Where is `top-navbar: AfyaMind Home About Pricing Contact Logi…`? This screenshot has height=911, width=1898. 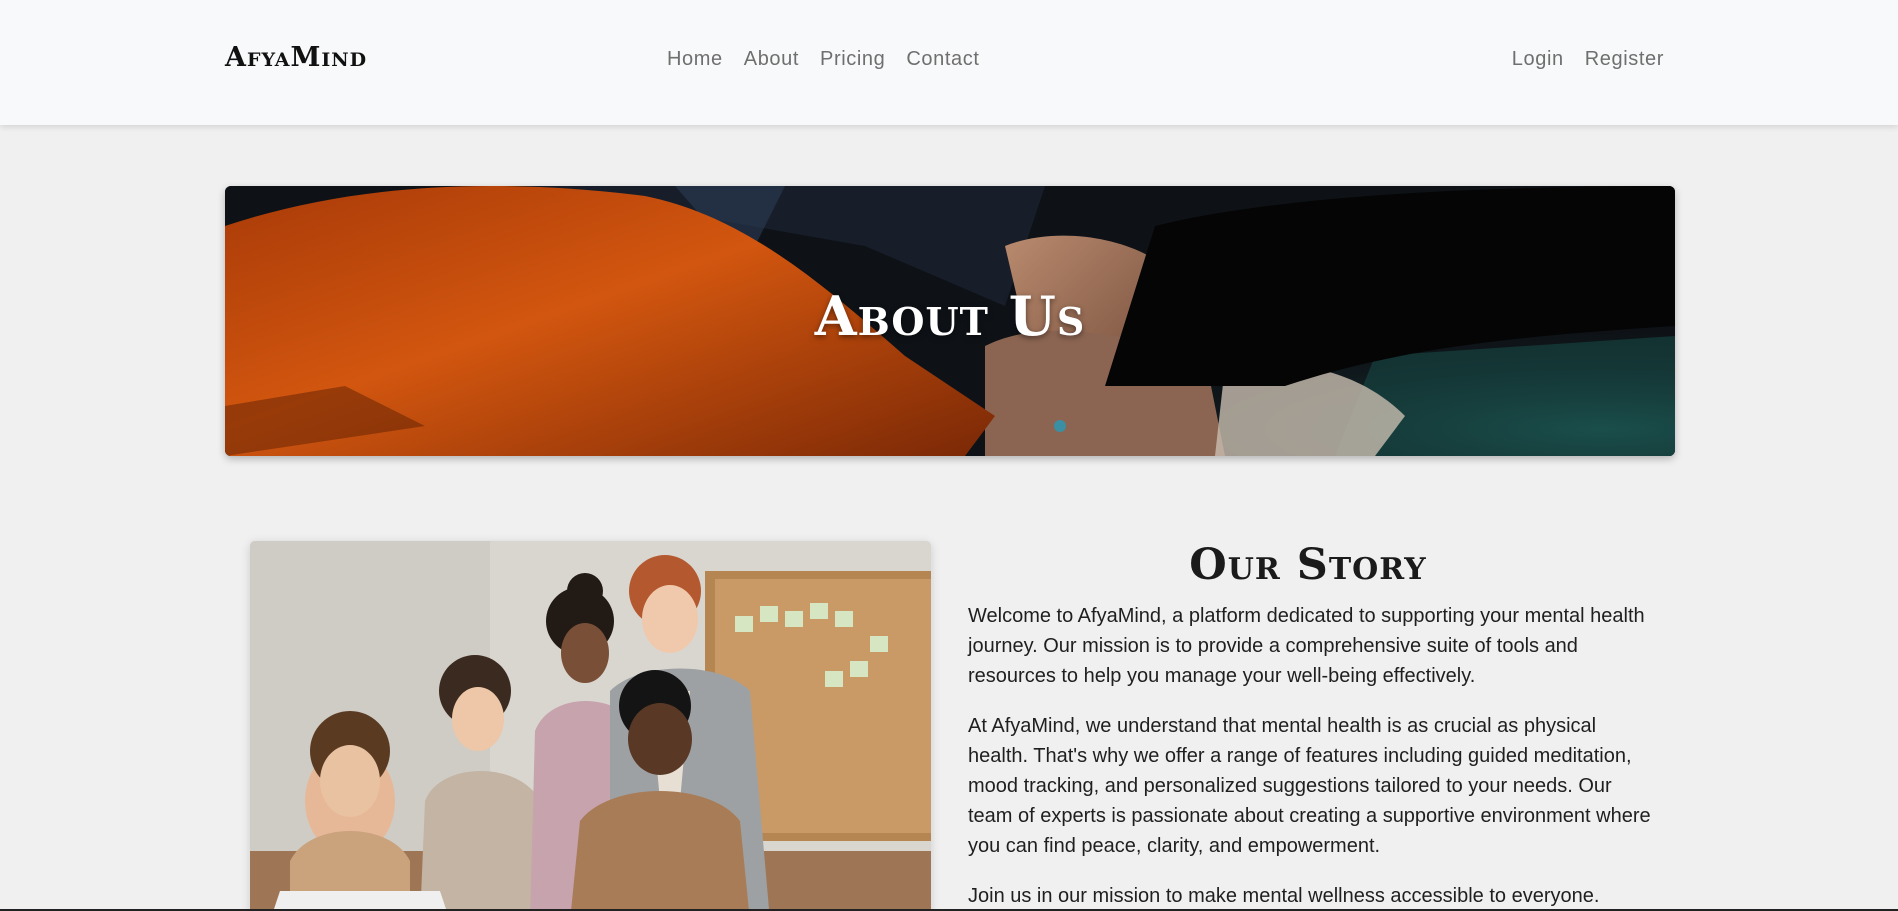 top-navbar: AfyaMind Home About Pricing Contact Logi… is located at coordinates (949, 62).